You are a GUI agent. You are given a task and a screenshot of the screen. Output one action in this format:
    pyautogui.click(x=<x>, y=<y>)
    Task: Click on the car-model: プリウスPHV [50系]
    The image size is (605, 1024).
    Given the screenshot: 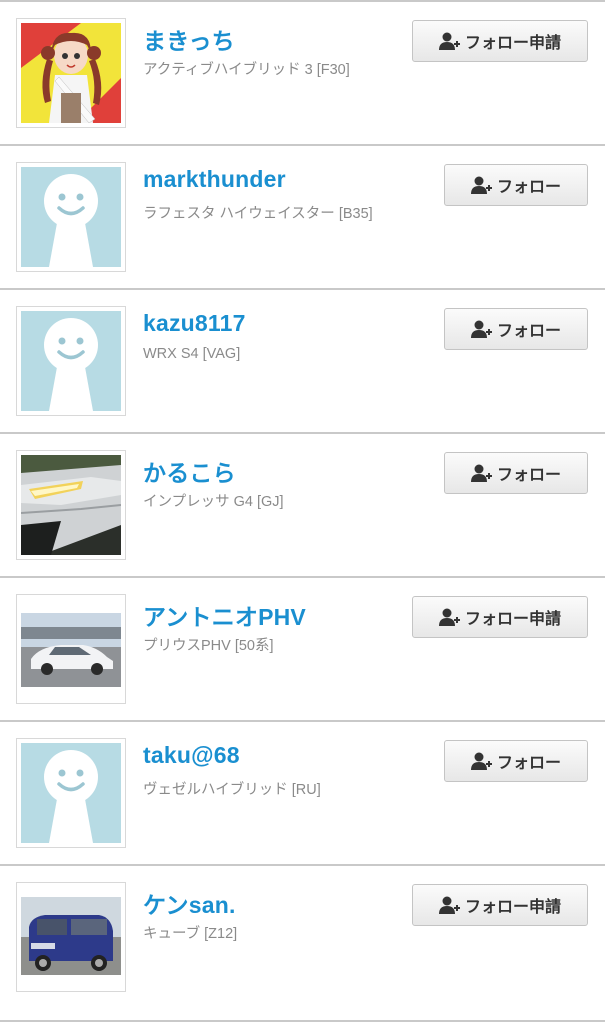 What is the action you would take?
    pyautogui.click(x=208, y=644)
    